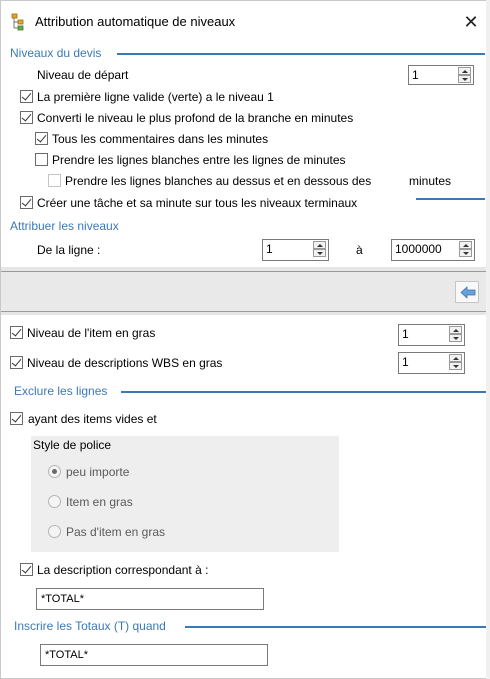  Describe the element at coordinates (26, 117) in the screenshot. I see `convertir-minutes-checkbox` at that location.